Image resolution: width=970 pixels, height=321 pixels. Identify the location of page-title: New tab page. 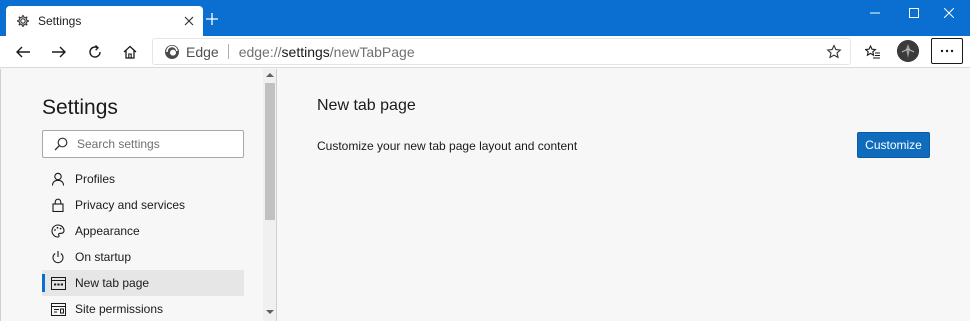
(366, 105).